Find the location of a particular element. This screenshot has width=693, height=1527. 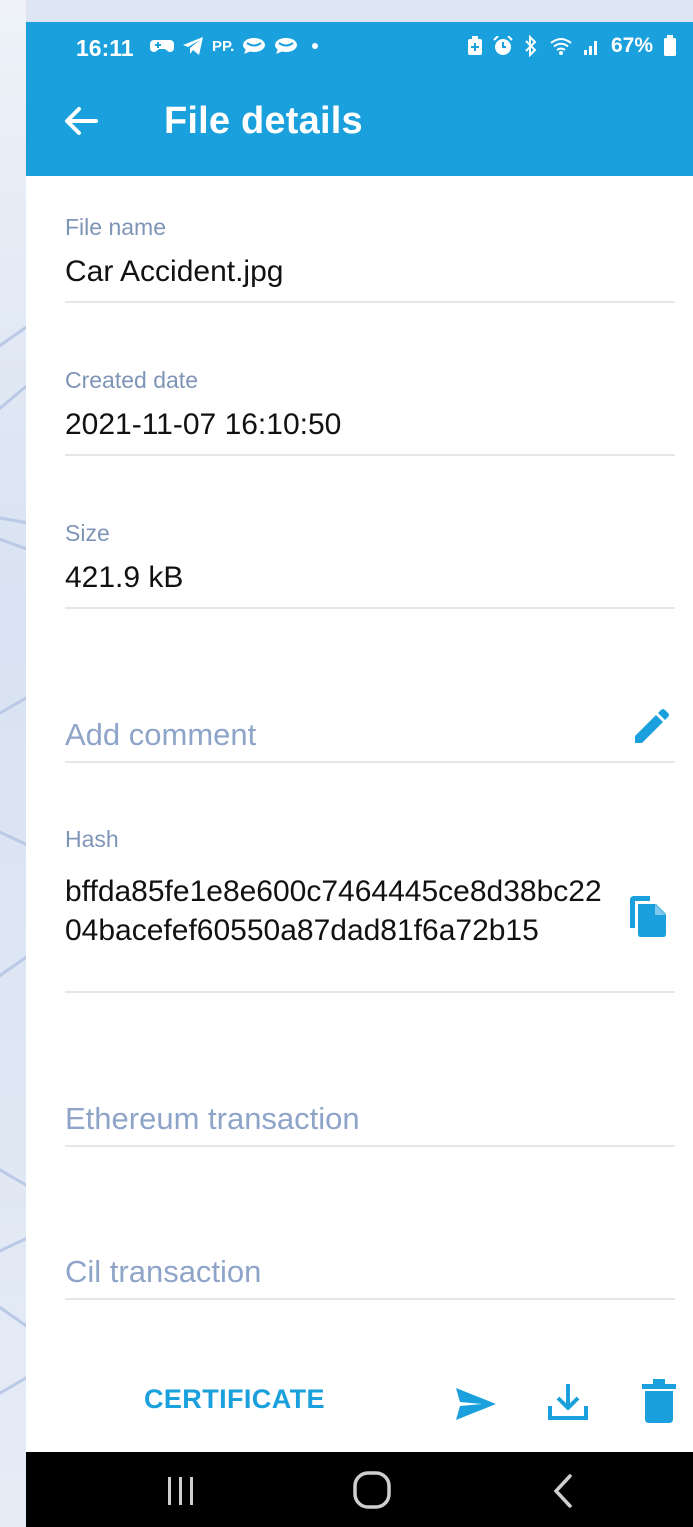

size-value: 421.9 kB is located at coordinates (124, 577).